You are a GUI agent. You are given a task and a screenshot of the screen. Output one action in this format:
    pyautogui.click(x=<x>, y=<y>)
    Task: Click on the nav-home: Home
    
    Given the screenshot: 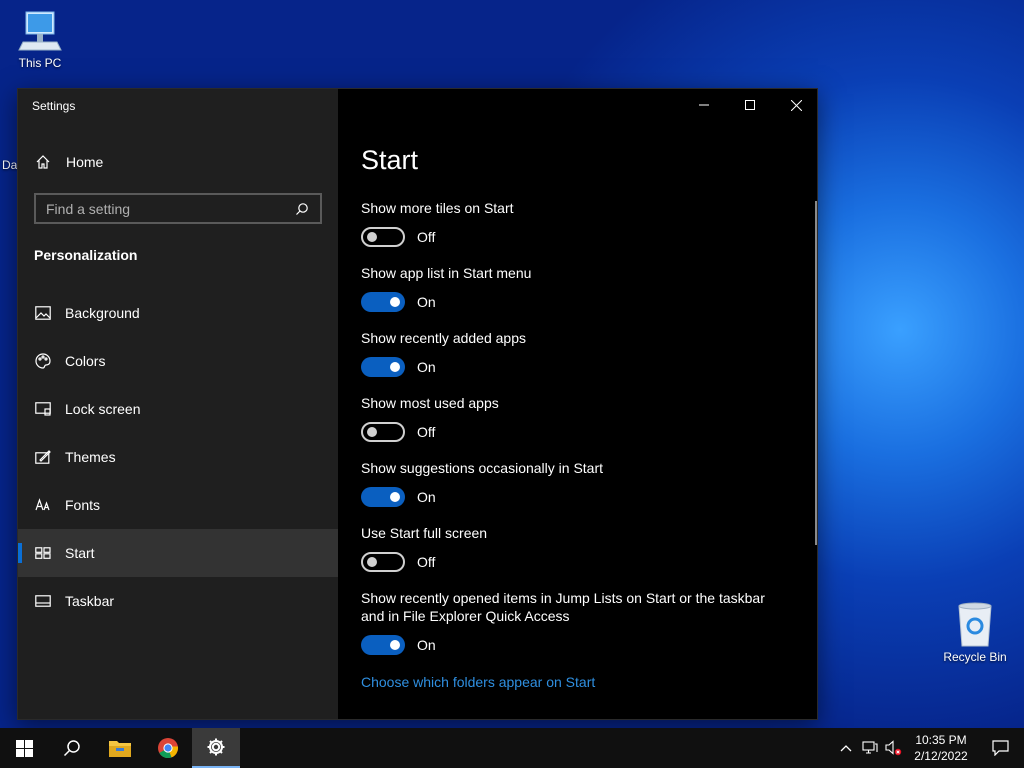 What is the action you would take?
    pyautogui.click(x=178, y=162)
    